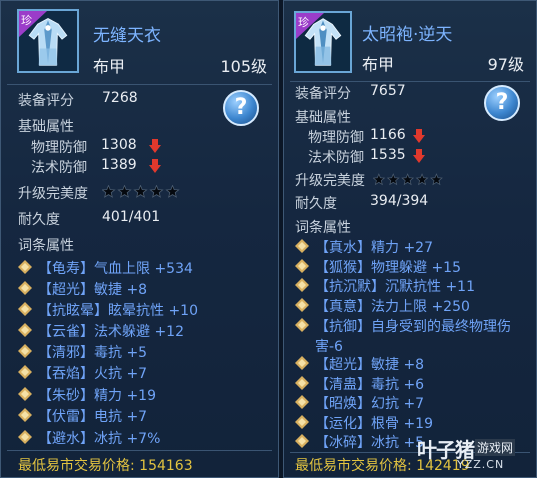  What do you see at coordinates (105, 466) in the screenshot?
I see `market-price: 最低易市交易价格: 154163` at bounding box center [105, 466].